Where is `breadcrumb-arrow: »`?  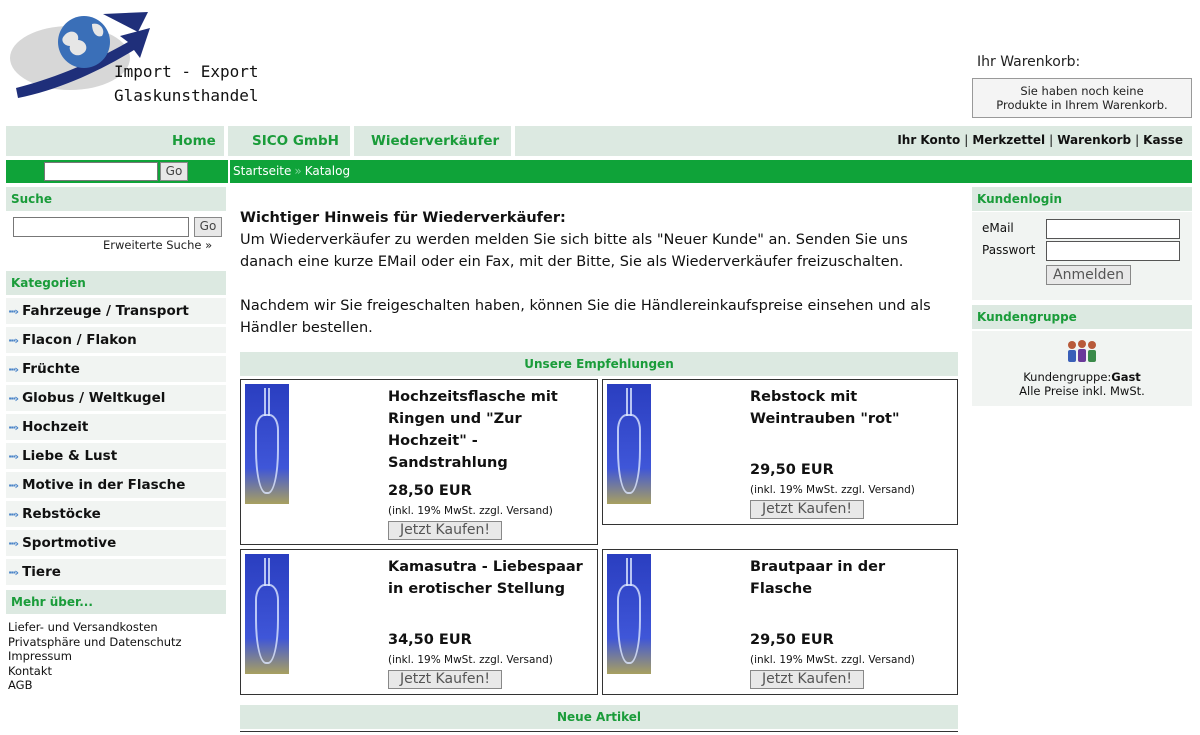
breadcrumb-arrow: » is located at coordinates (298, 171).